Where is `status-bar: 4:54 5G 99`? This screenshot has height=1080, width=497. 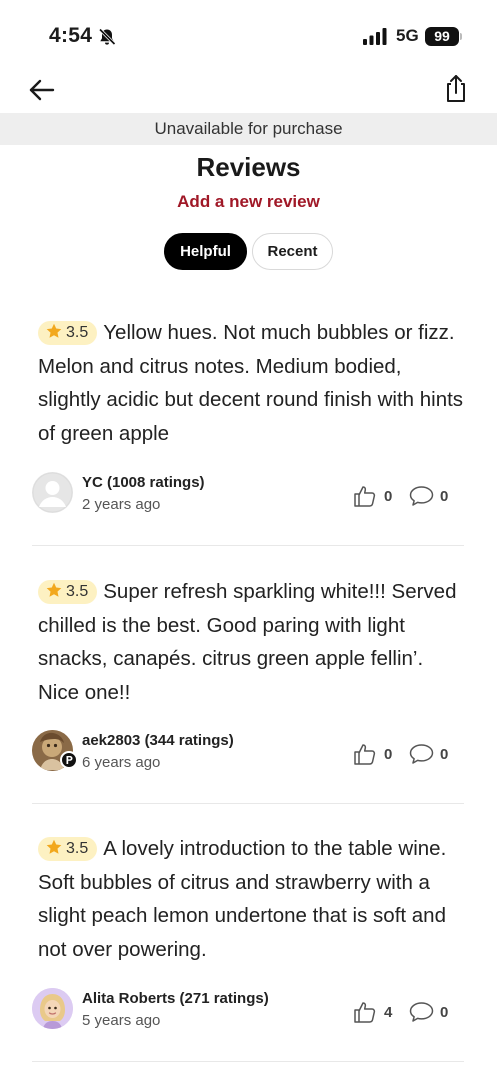 status-bar: 4:54 5G 99 is located at coordinates (248, 35).